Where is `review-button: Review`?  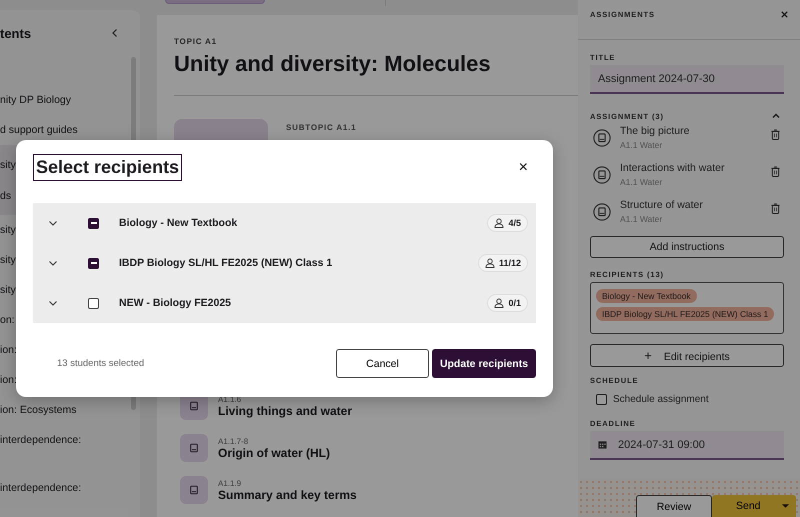
review-button: Review is located at coordinates (674, 506).